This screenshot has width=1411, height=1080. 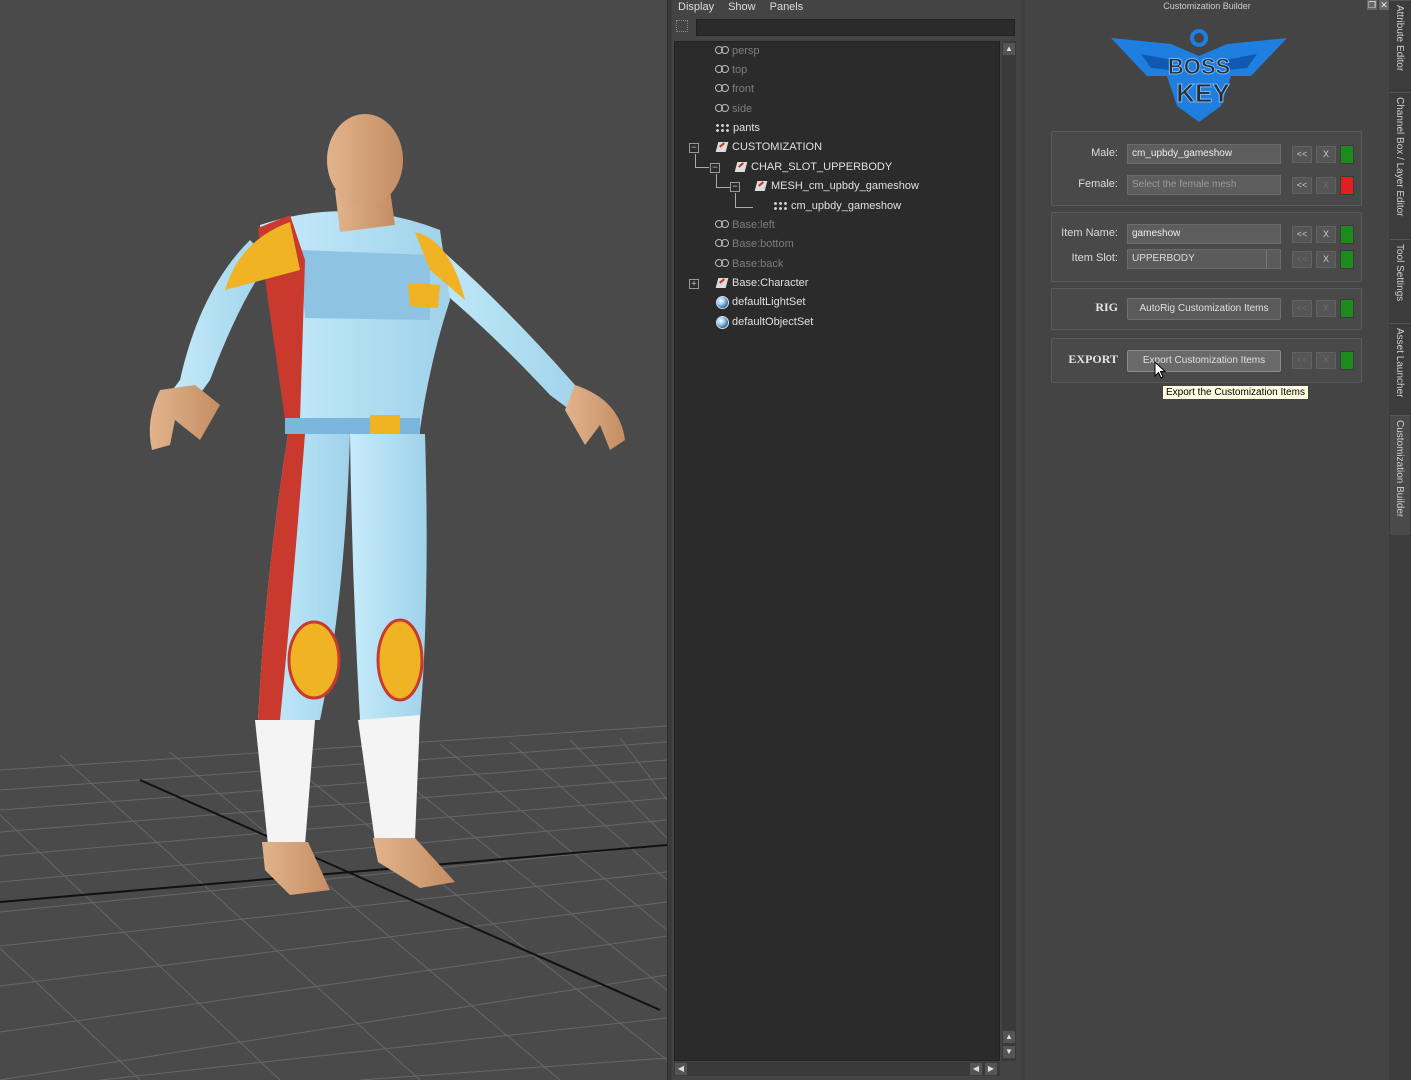 I want to click on export-row: EXPORT Export Customization Items << X, so click(x=1207, y=361).